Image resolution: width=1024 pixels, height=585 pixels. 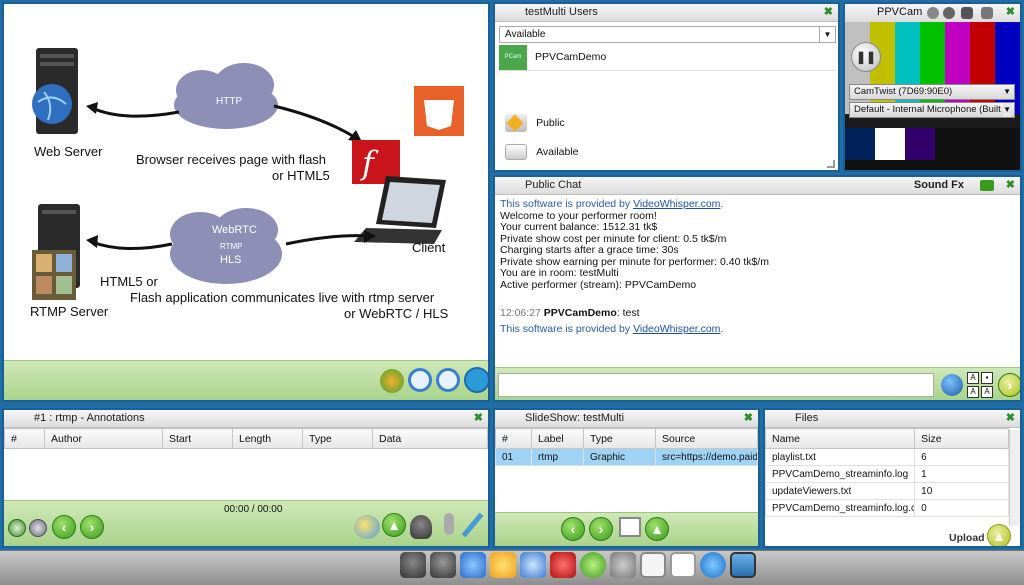 What do you see at coordinates (973, 378) in the screenshot?
I see `font-size-icon: A` at bounding box center [973, 378].